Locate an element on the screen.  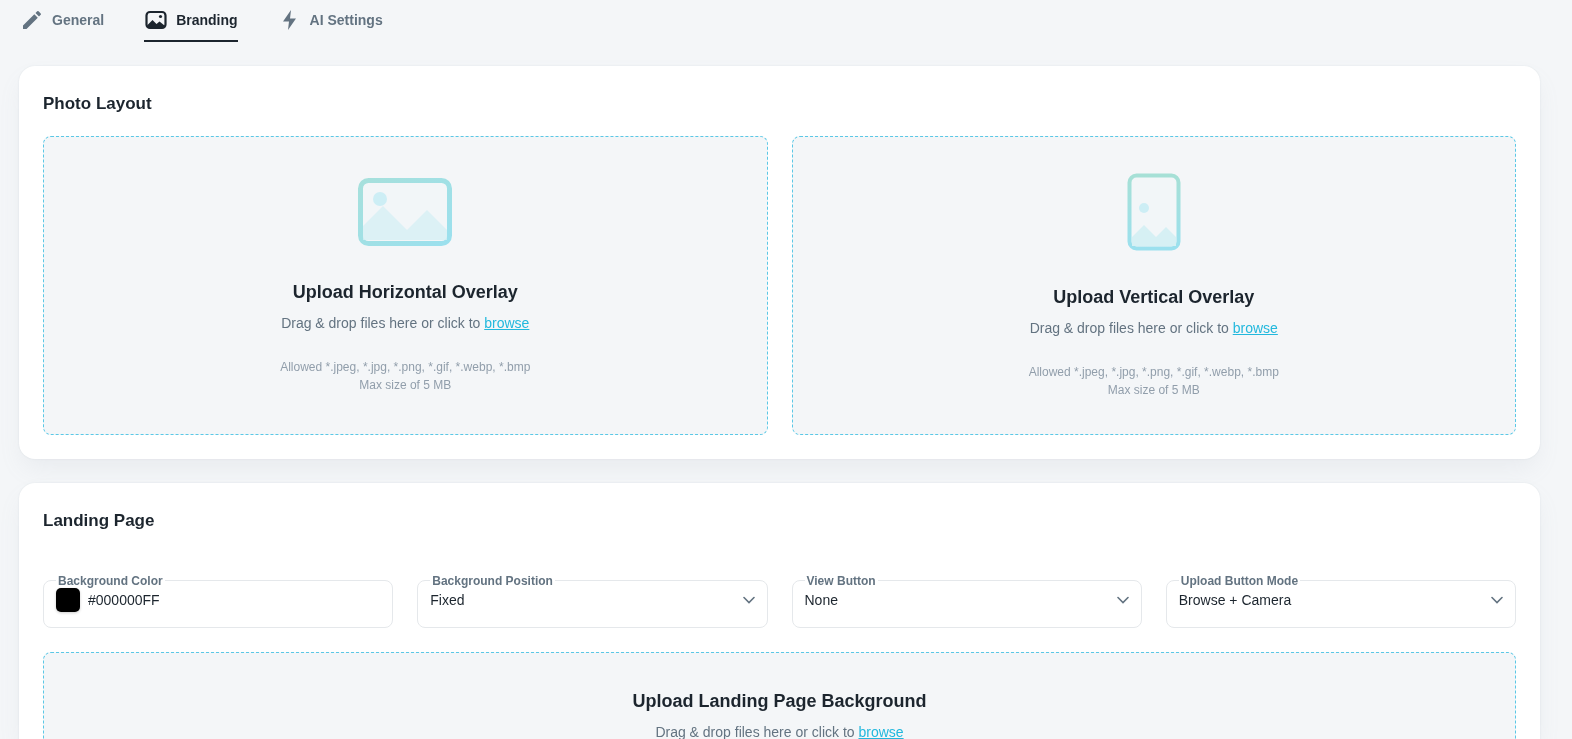
tab: AI Settings is located at coordinates (330, 21).